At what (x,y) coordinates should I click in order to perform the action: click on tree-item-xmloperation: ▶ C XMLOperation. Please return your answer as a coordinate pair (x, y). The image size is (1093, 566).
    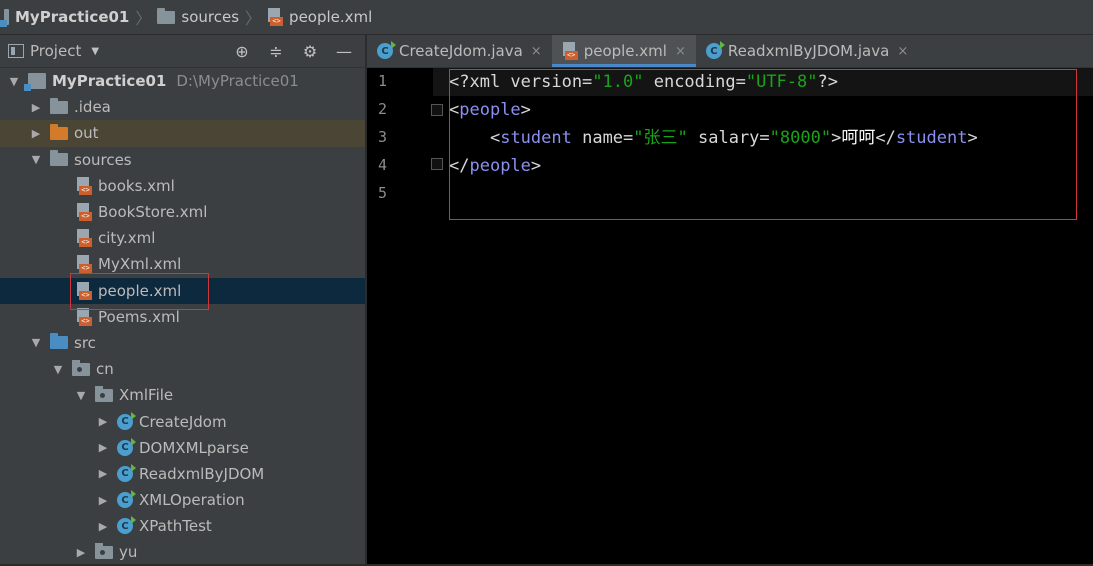
    Looking at the image, I should click on (182, 500).